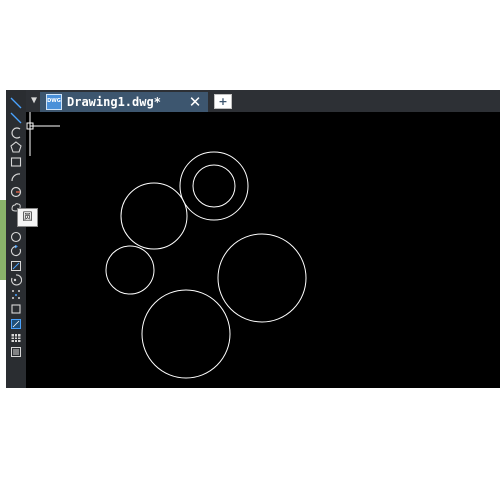 The image size is (500, 480). What do you see at coordinates (16, 323) in the screenshot?
I see `hatch-icon` at bounding box center [16, 323].